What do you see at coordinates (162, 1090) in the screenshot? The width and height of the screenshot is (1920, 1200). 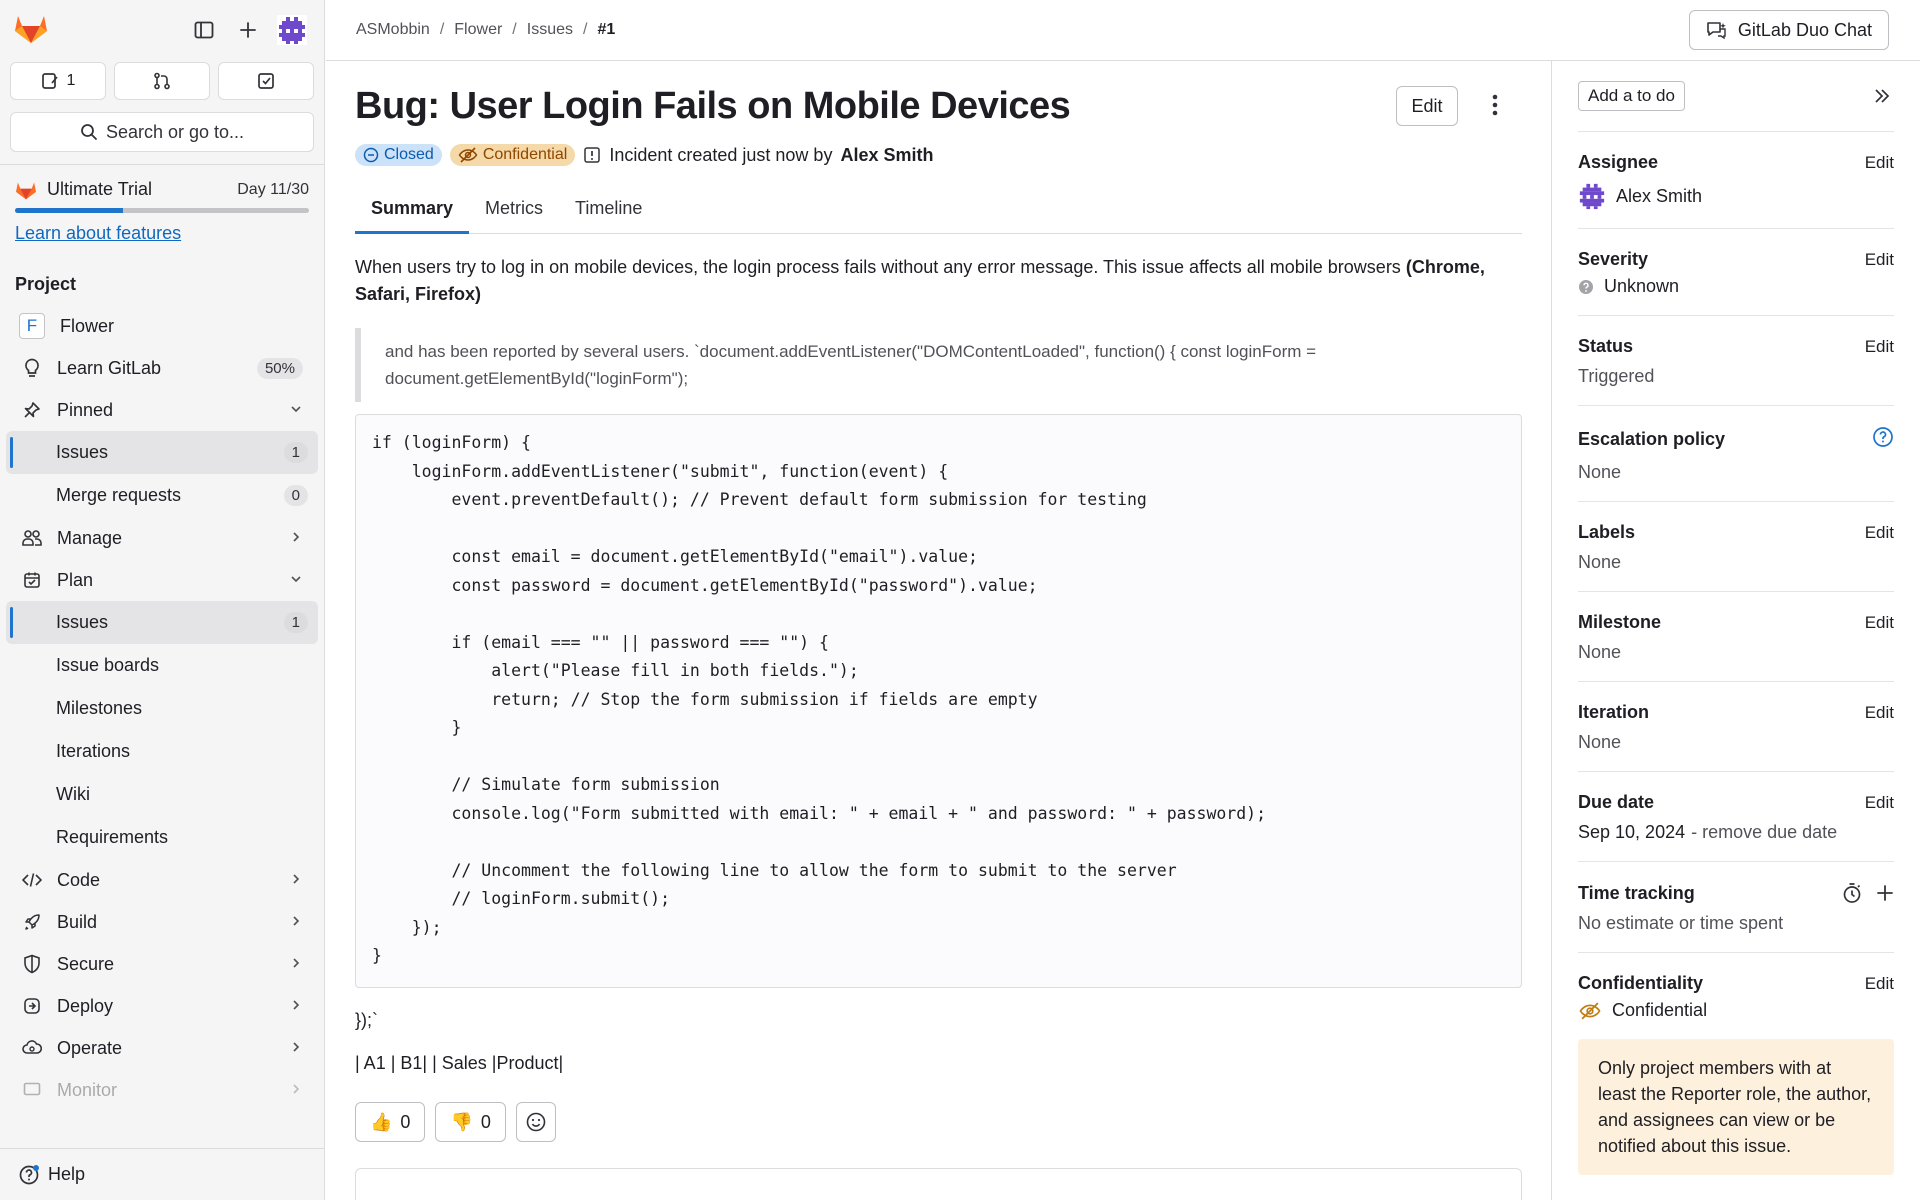 I see `sidebar-item-monitor: Monitor` at bounding box center [162, 1090].